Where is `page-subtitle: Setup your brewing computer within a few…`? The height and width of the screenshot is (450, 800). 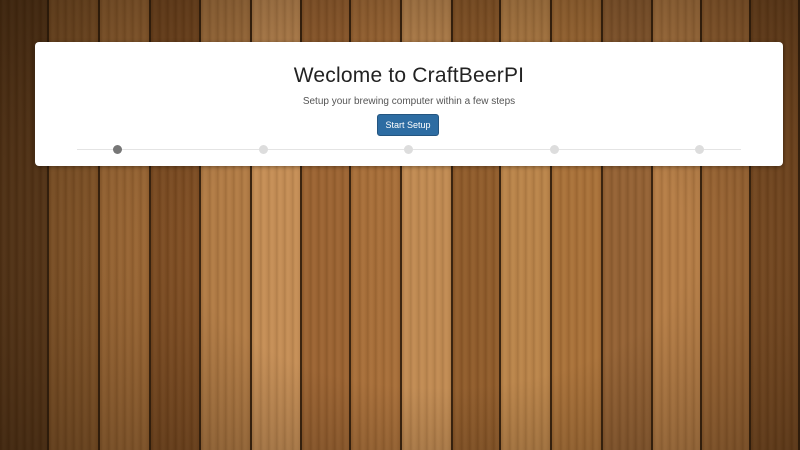 page-subtitle: Setup your brewing computer within a few… is located at coordinates (409, 101).